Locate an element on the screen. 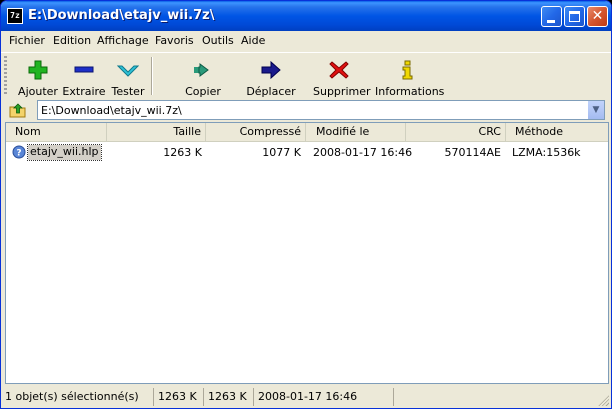 The image size is (612, 409). file-crc: 570114AE is located at coordinates (472, 152).